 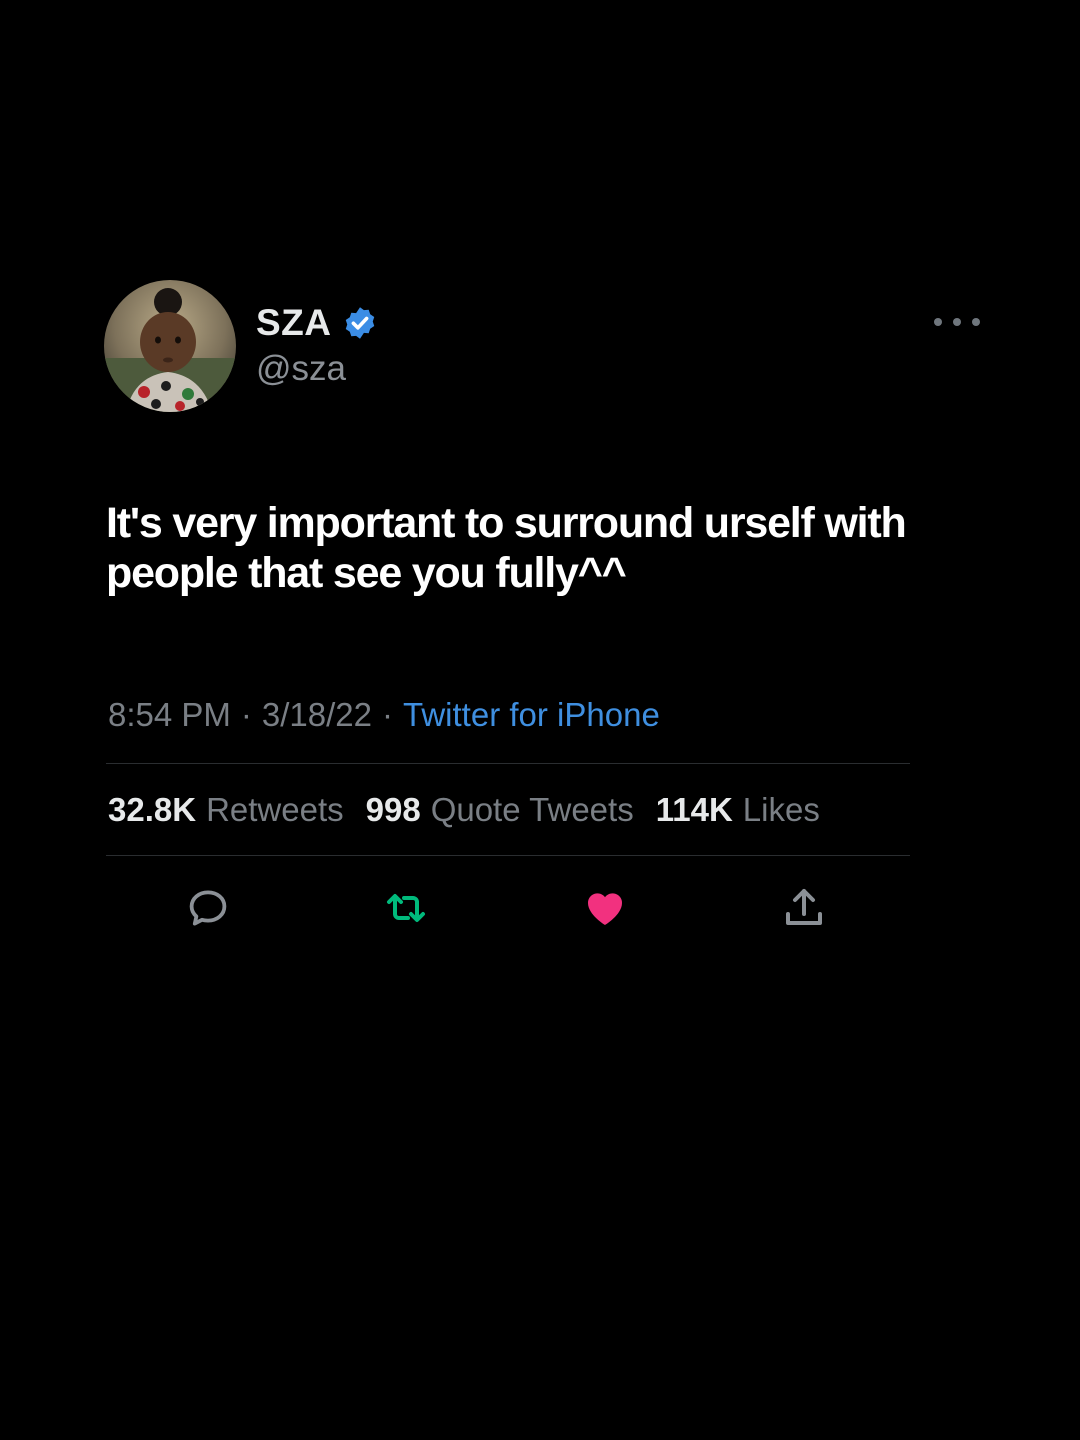 What do you see at coordinates (393, 809) in the screenshot?
I see `quote-tweets-count: 998` at bounding box center [393, 809].